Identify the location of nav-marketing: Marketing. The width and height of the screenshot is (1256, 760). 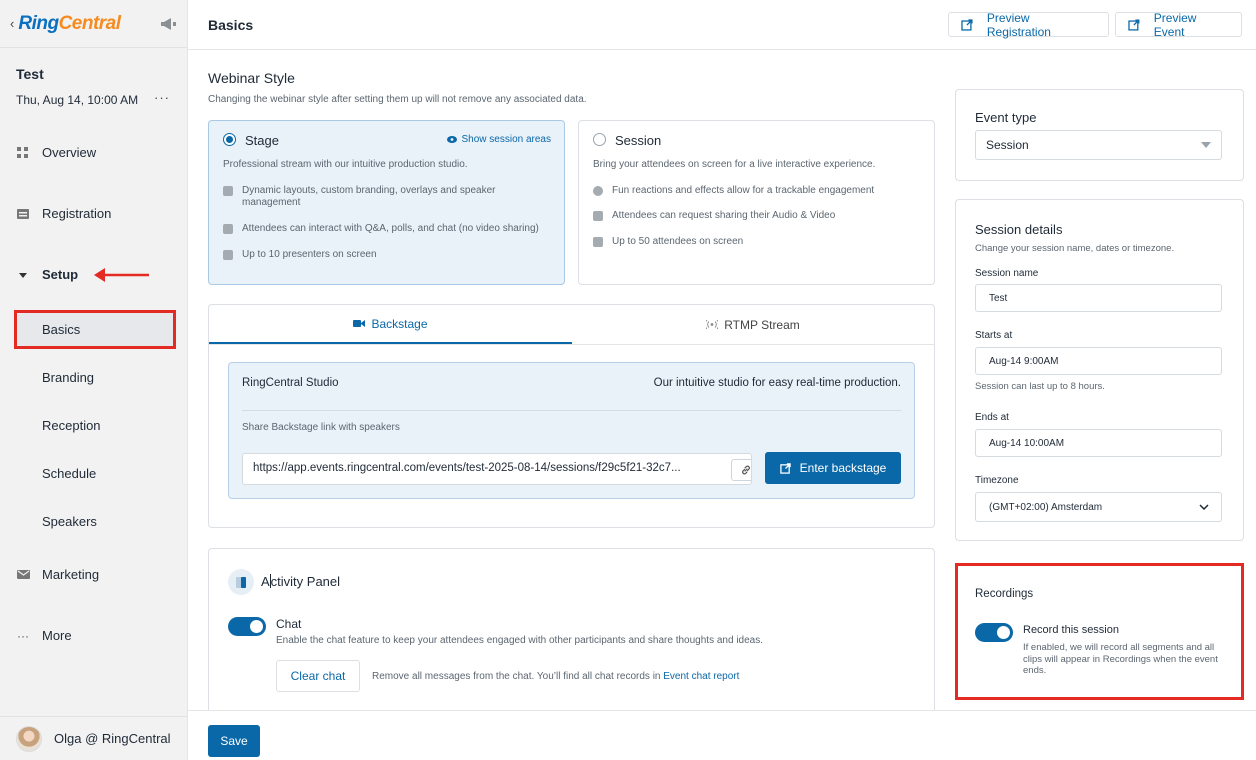
(57, 574).